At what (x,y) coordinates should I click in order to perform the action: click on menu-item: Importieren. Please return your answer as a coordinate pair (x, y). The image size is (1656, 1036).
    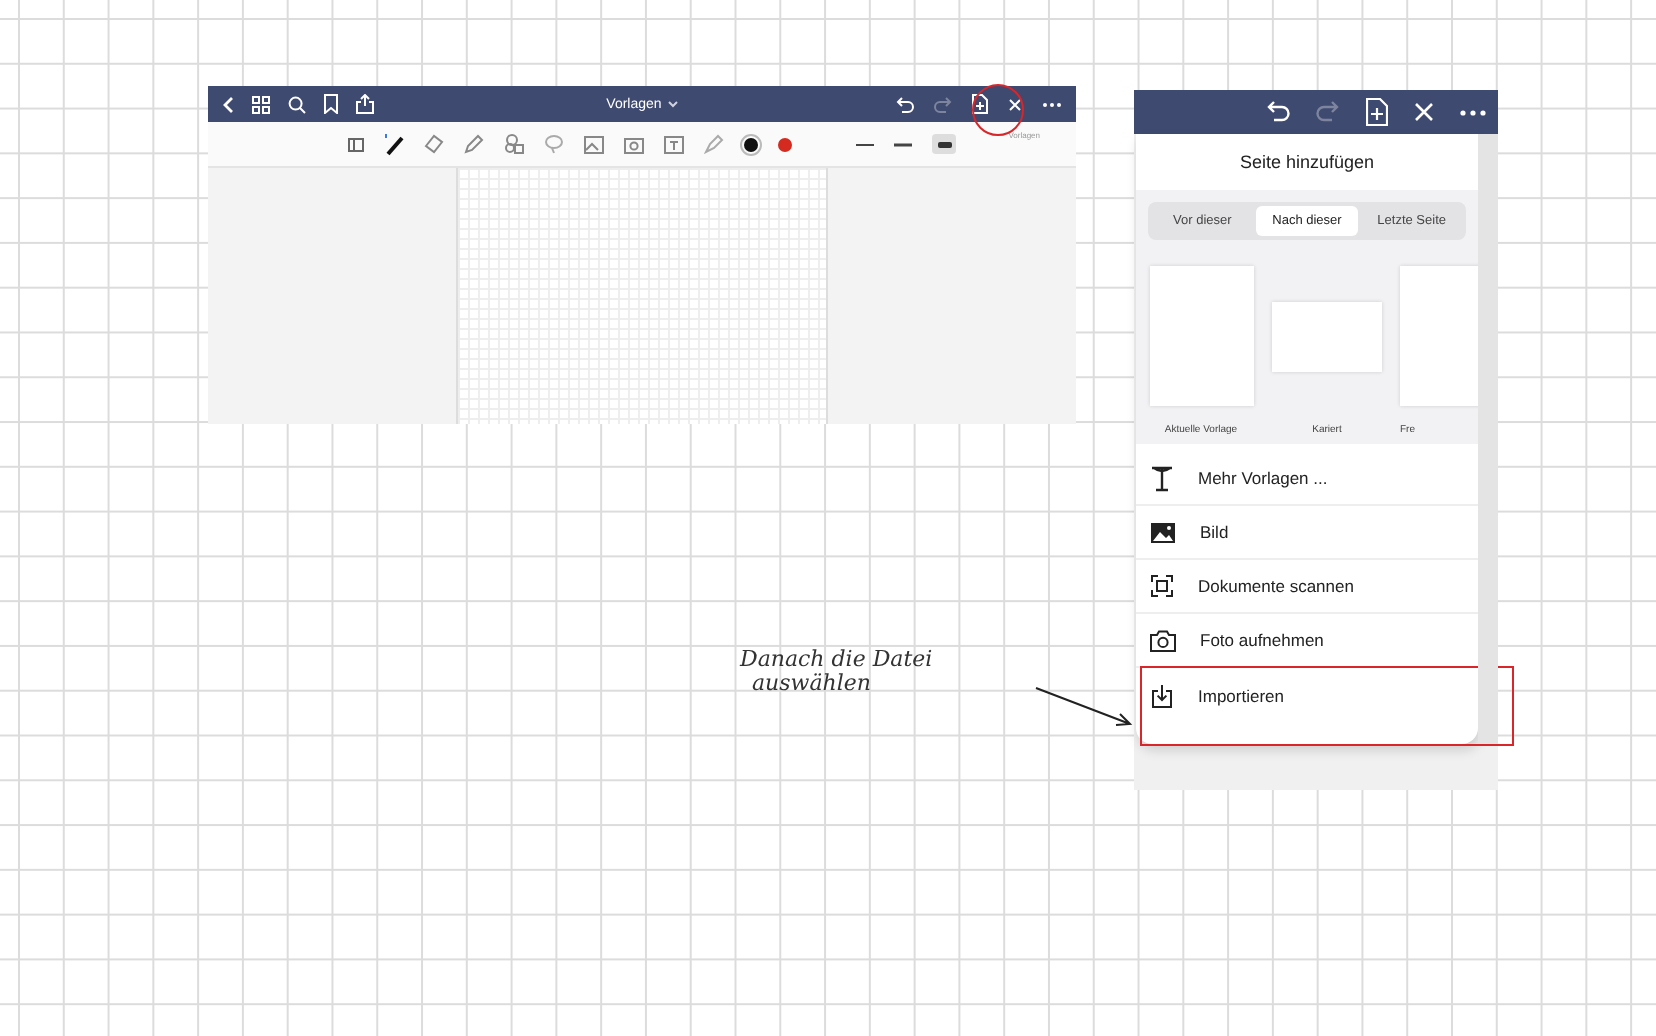
    Looking at the image, I should click on (1327, 706).